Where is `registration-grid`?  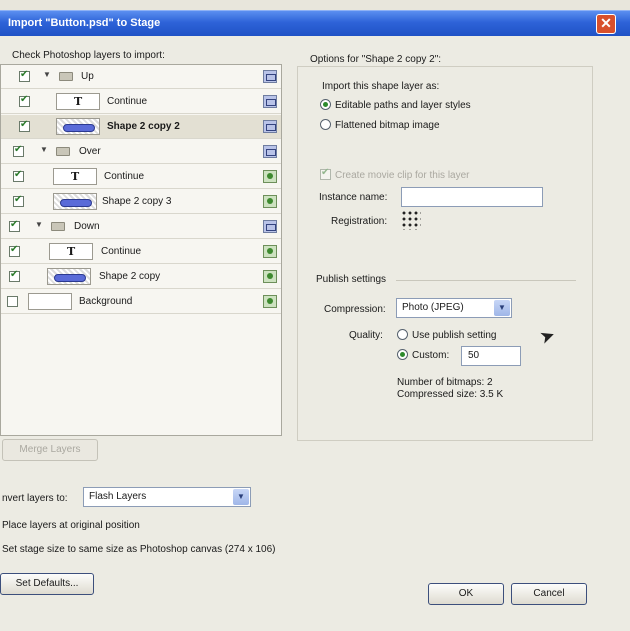
registration-grid is located at coordinates (411, 220).